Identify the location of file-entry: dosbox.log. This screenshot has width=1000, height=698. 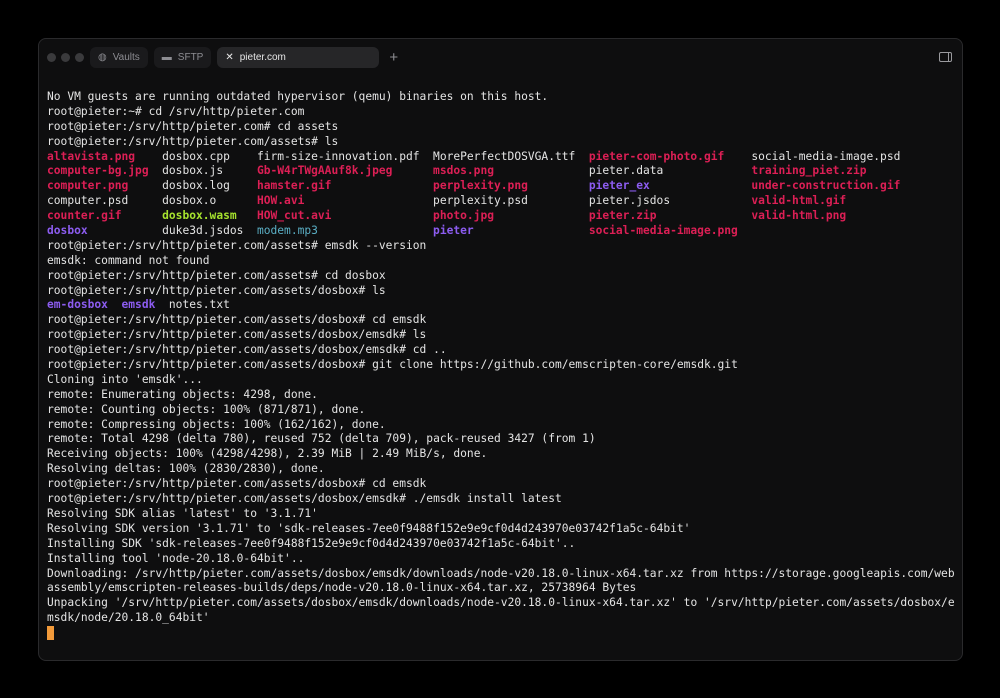
(196, 186).